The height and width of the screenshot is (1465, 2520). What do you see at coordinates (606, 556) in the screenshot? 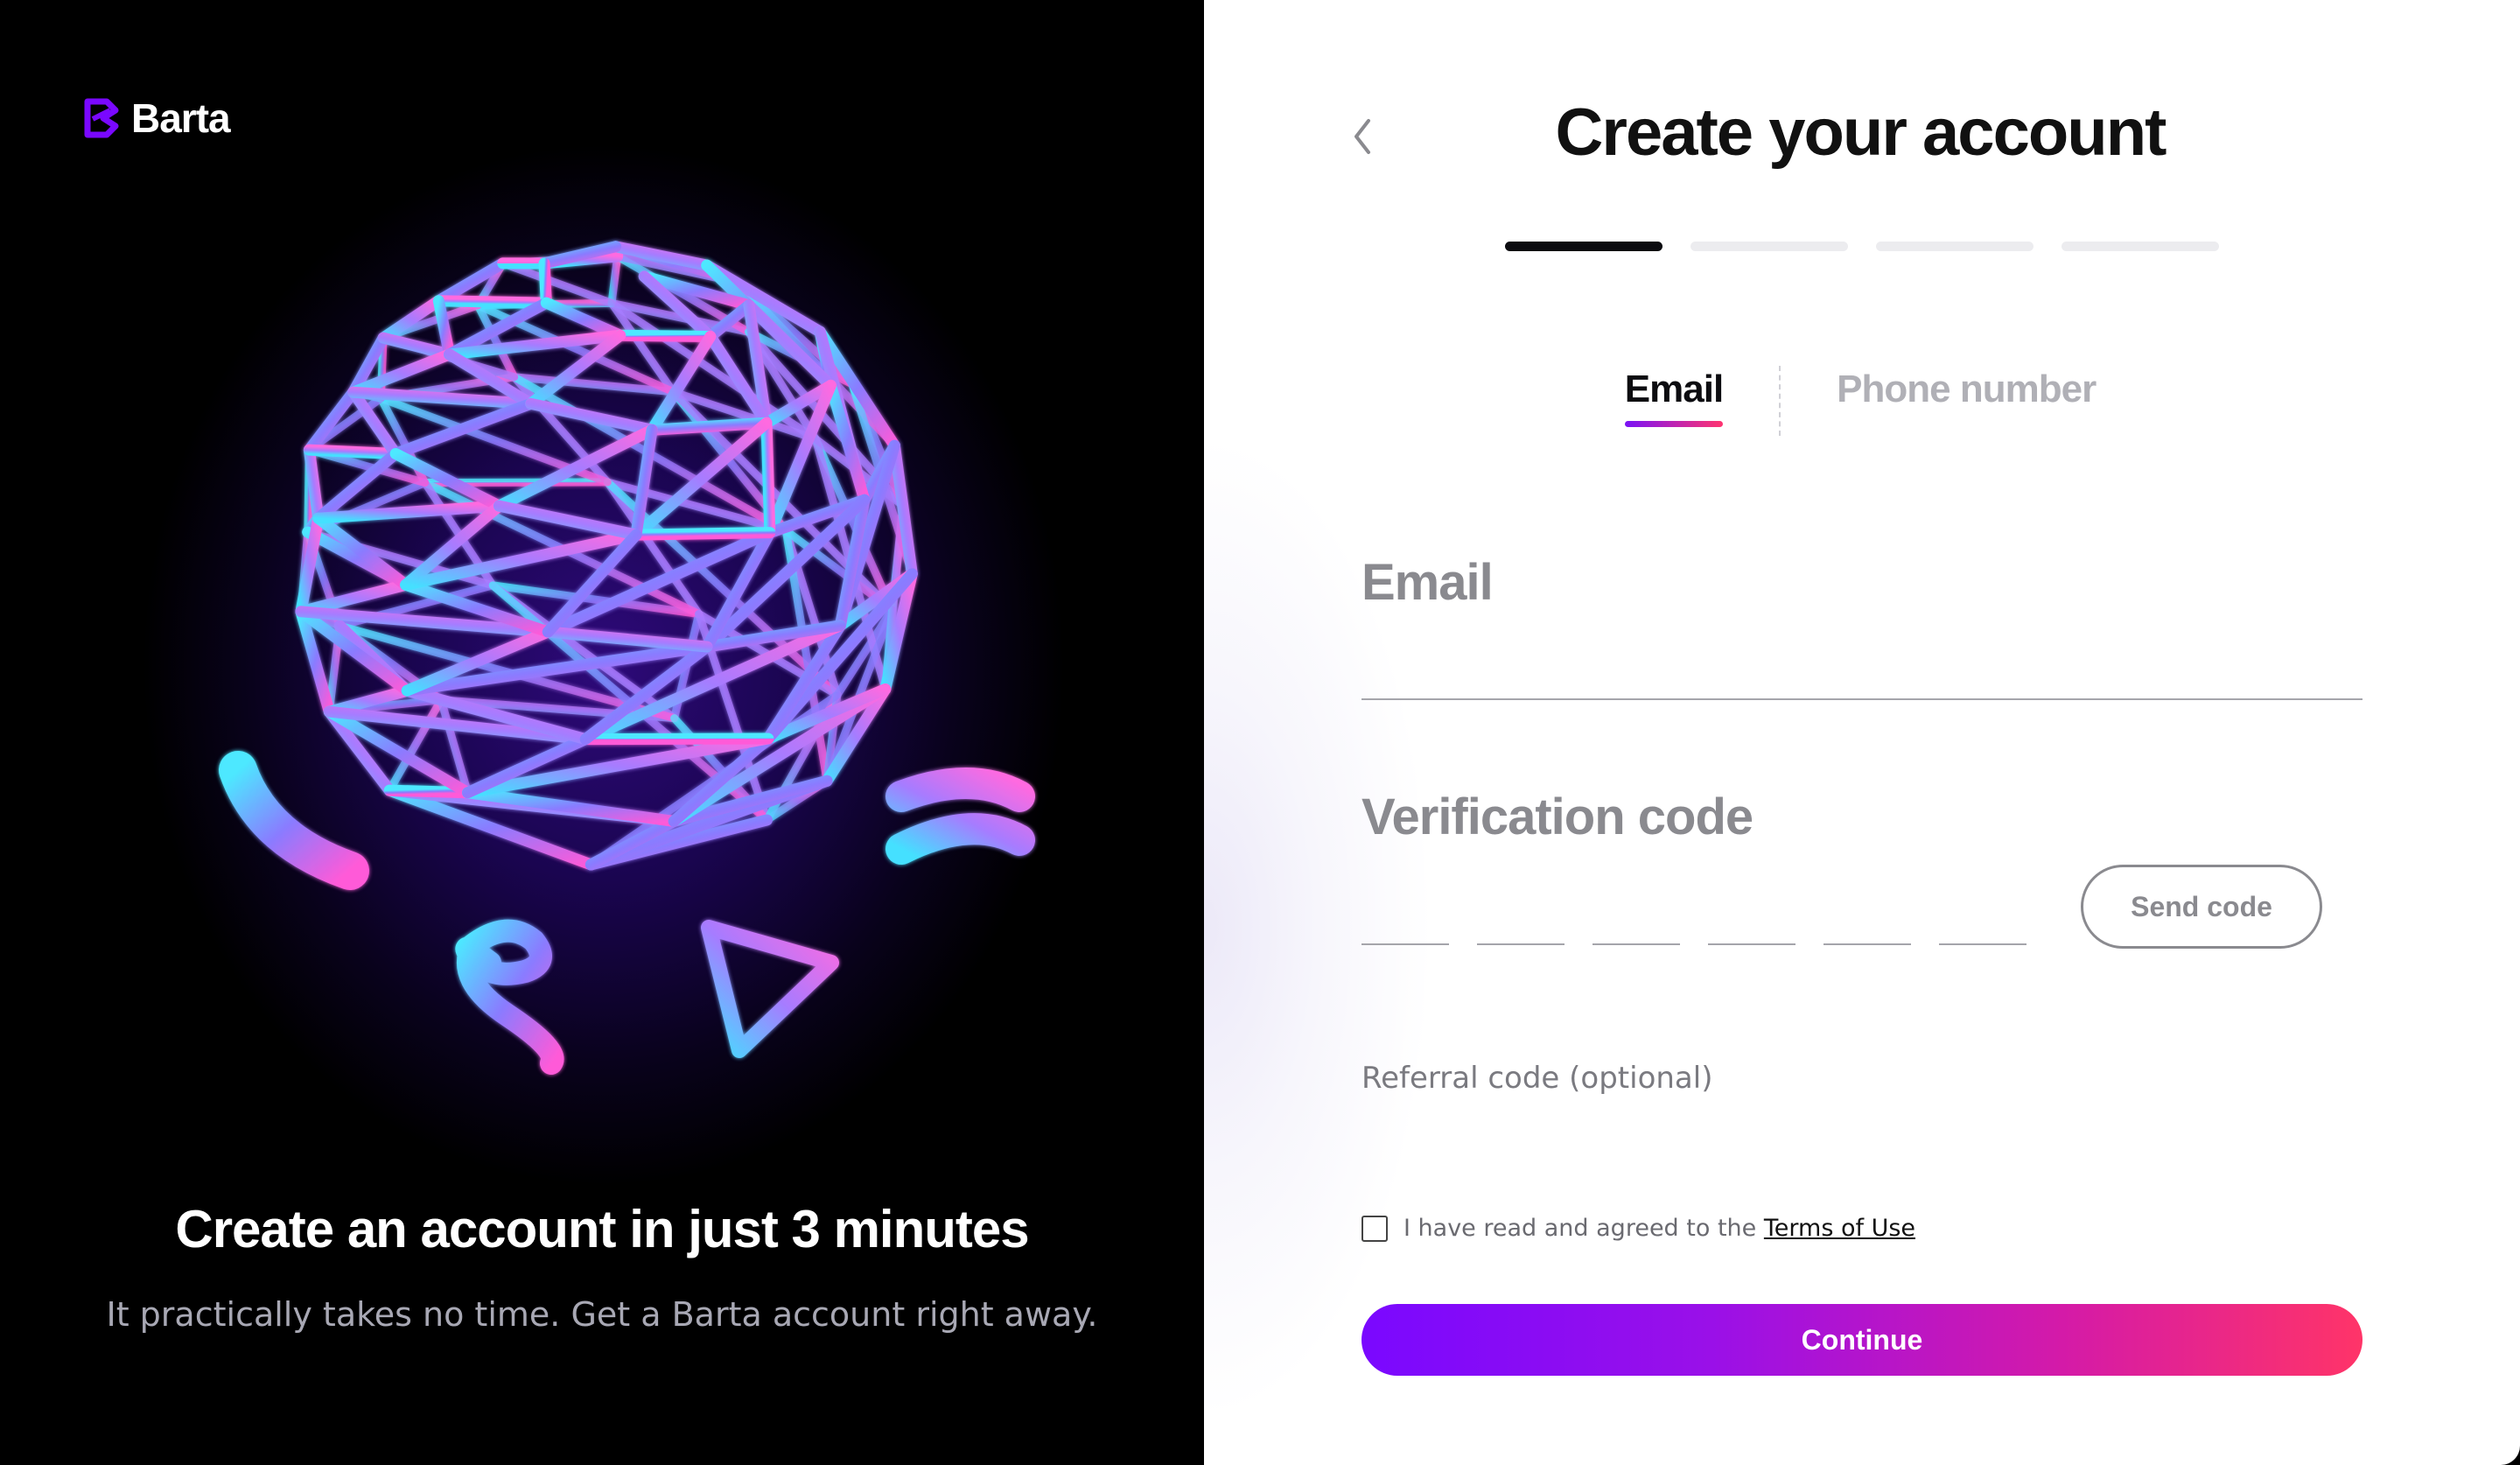
I see `wireframe-sphere` at bounding box center [606, 556].